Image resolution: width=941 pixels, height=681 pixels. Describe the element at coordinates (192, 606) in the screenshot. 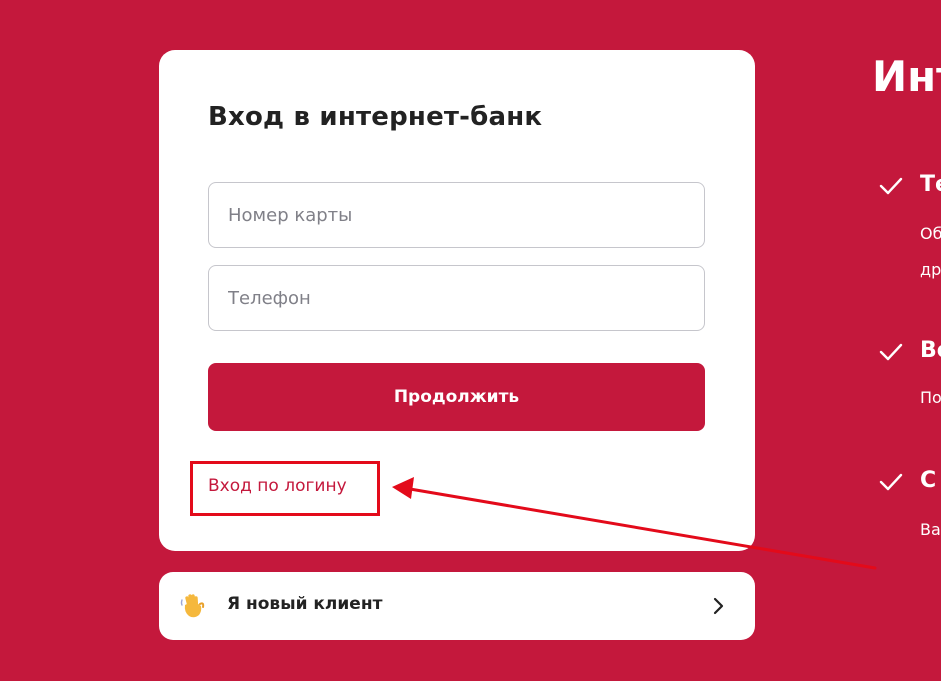

I see `waving-hand-icon` at that location.